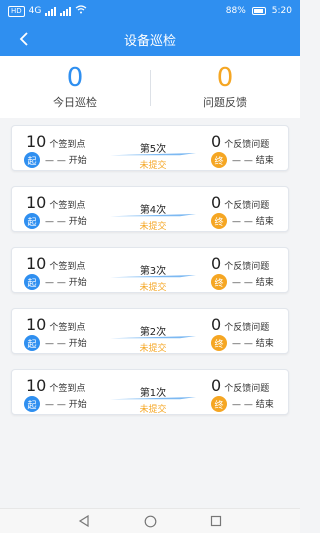 The image size is (320, 533). What do you see at coordinates (51, 11) in the screenshot?
I see `signal-icon` at bounding box center [51, 11].